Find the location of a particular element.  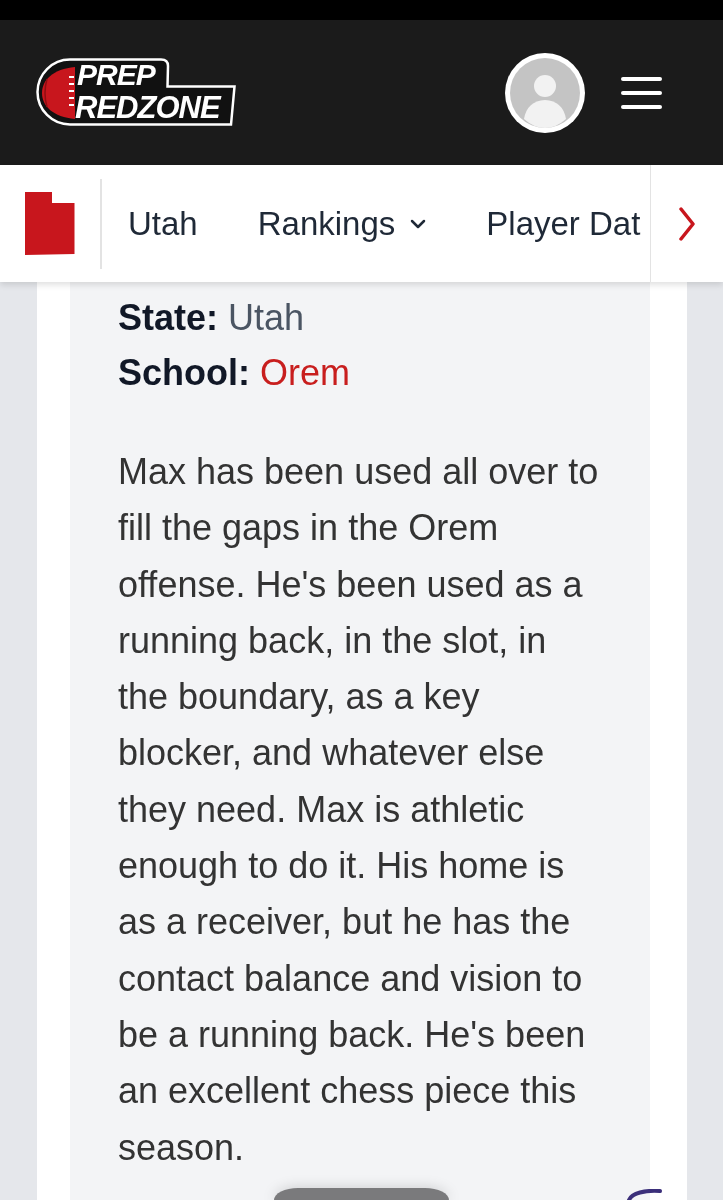

chevron-down-icon is located at coordinates (418, 223).